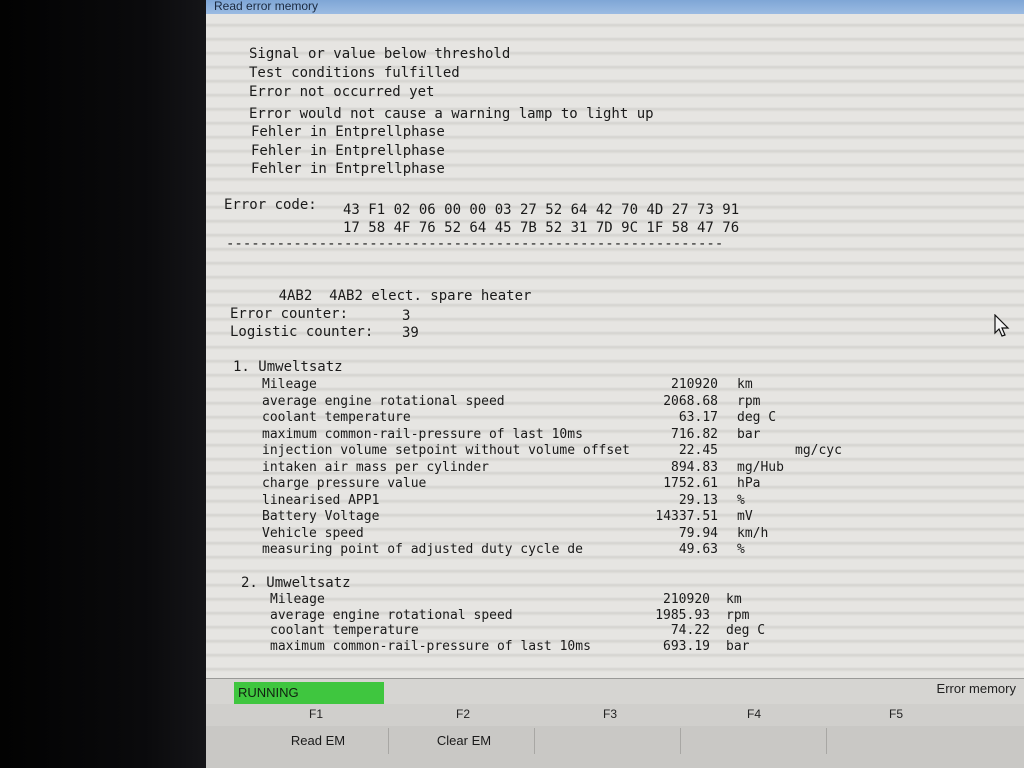 Image resolution: width=1024 pixels, height=768 pixels. What do you see at coordinates (1002, 325) in the screenshot?
I see `mouse-pointer-icon` at bounding box center [1002, 325].